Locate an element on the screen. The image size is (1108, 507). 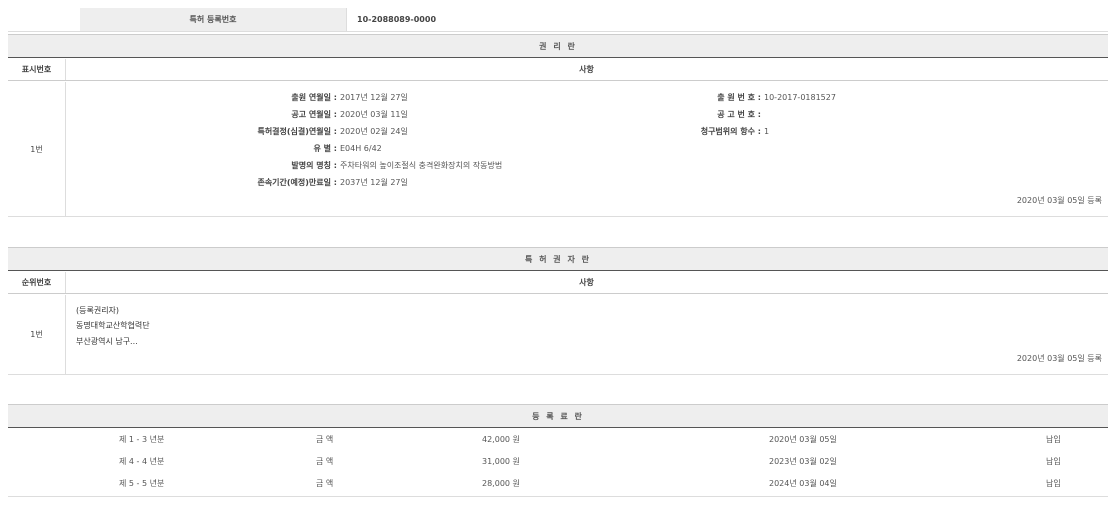
fee-section-bottom-border is located at coordinates (558, 496).